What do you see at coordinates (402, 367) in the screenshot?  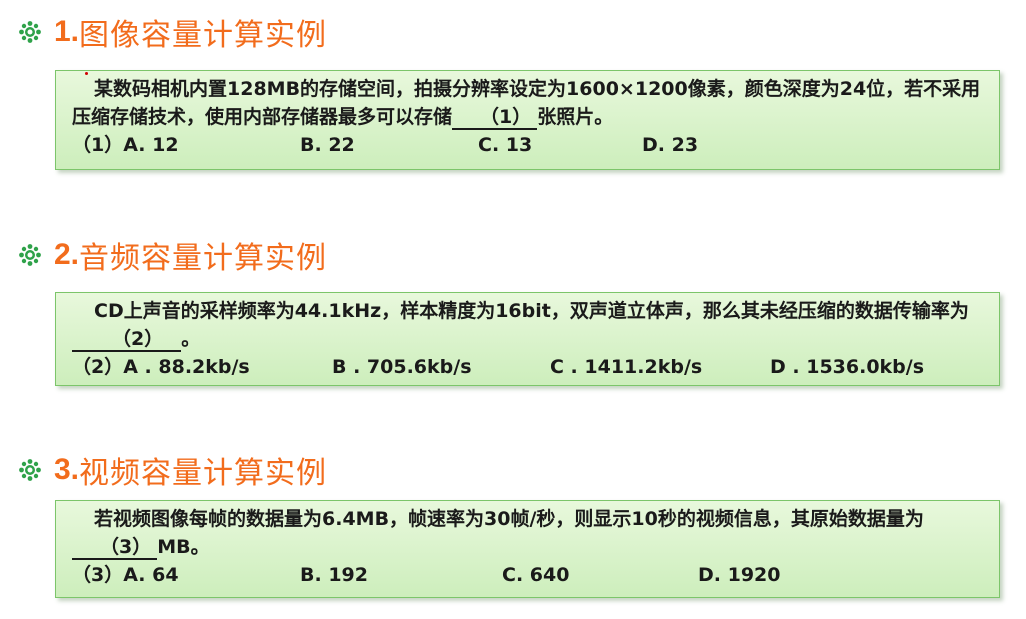 I see `option-b: B . 705.6kb/s` at bounding box center [402, 367].